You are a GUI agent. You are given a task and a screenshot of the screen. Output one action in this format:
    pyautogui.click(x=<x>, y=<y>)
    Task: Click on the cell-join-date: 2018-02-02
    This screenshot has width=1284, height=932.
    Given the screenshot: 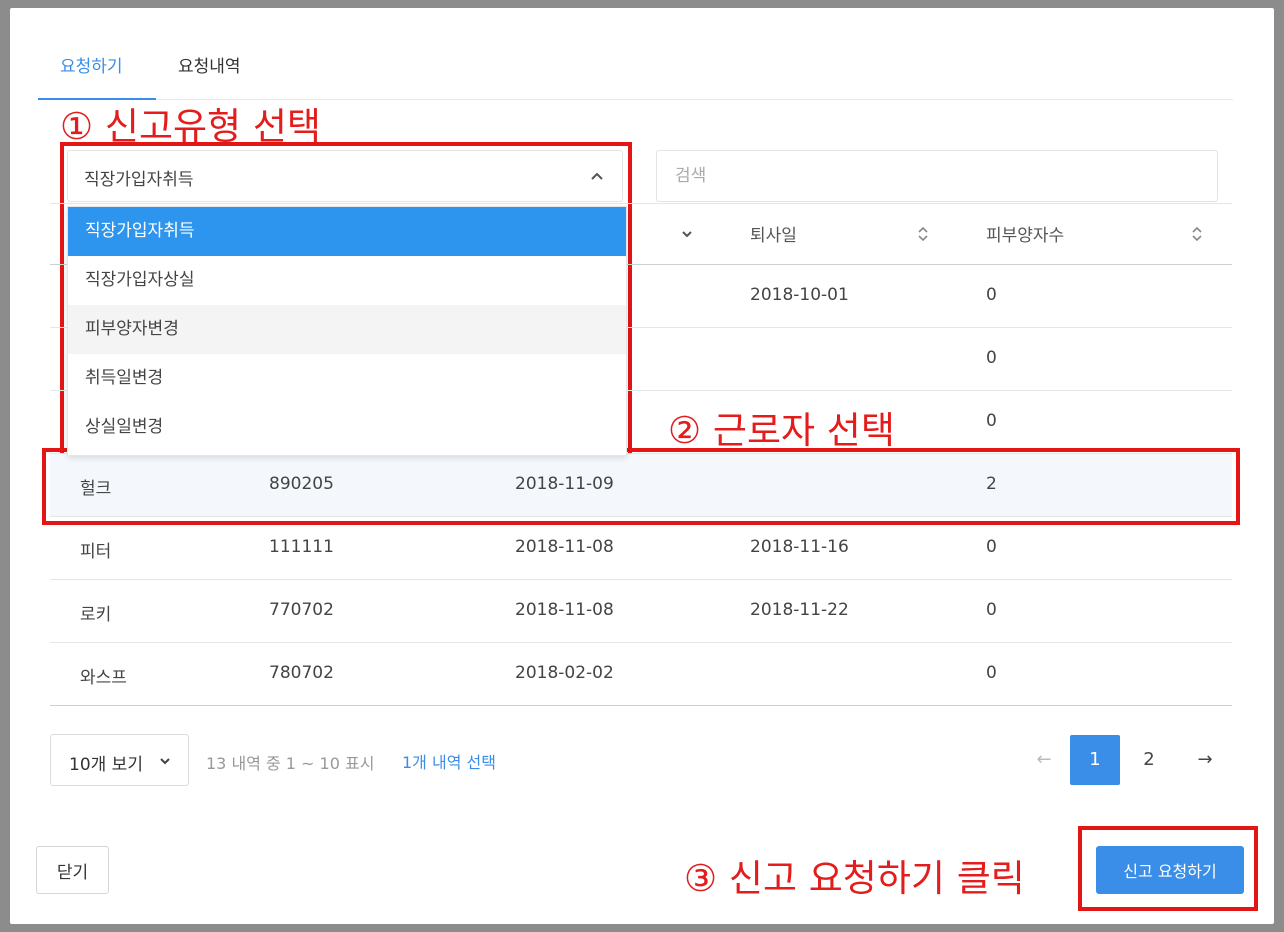 What is the action you would take?
    pyautogui.click(x=564, y=673)
    